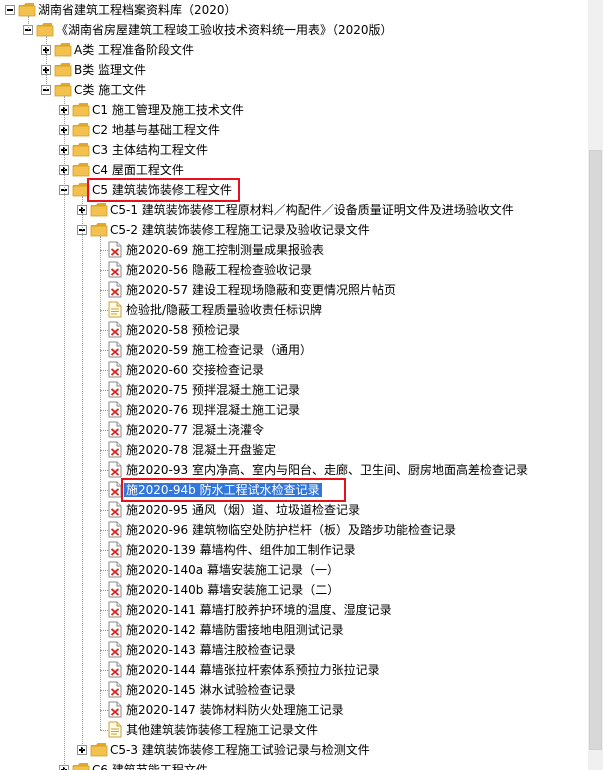 This screenshot has width=603, height=770. Describe the element at coordinates (150, 150) in the screenshot. I see `tree-item-label: C3 主体结构工程文件` at that location.